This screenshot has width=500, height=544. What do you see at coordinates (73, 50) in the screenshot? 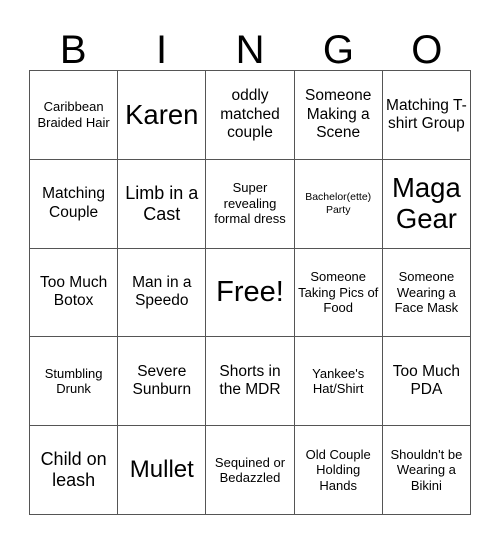
I see `header-letter-b: B` at bounding box center [73, 50].